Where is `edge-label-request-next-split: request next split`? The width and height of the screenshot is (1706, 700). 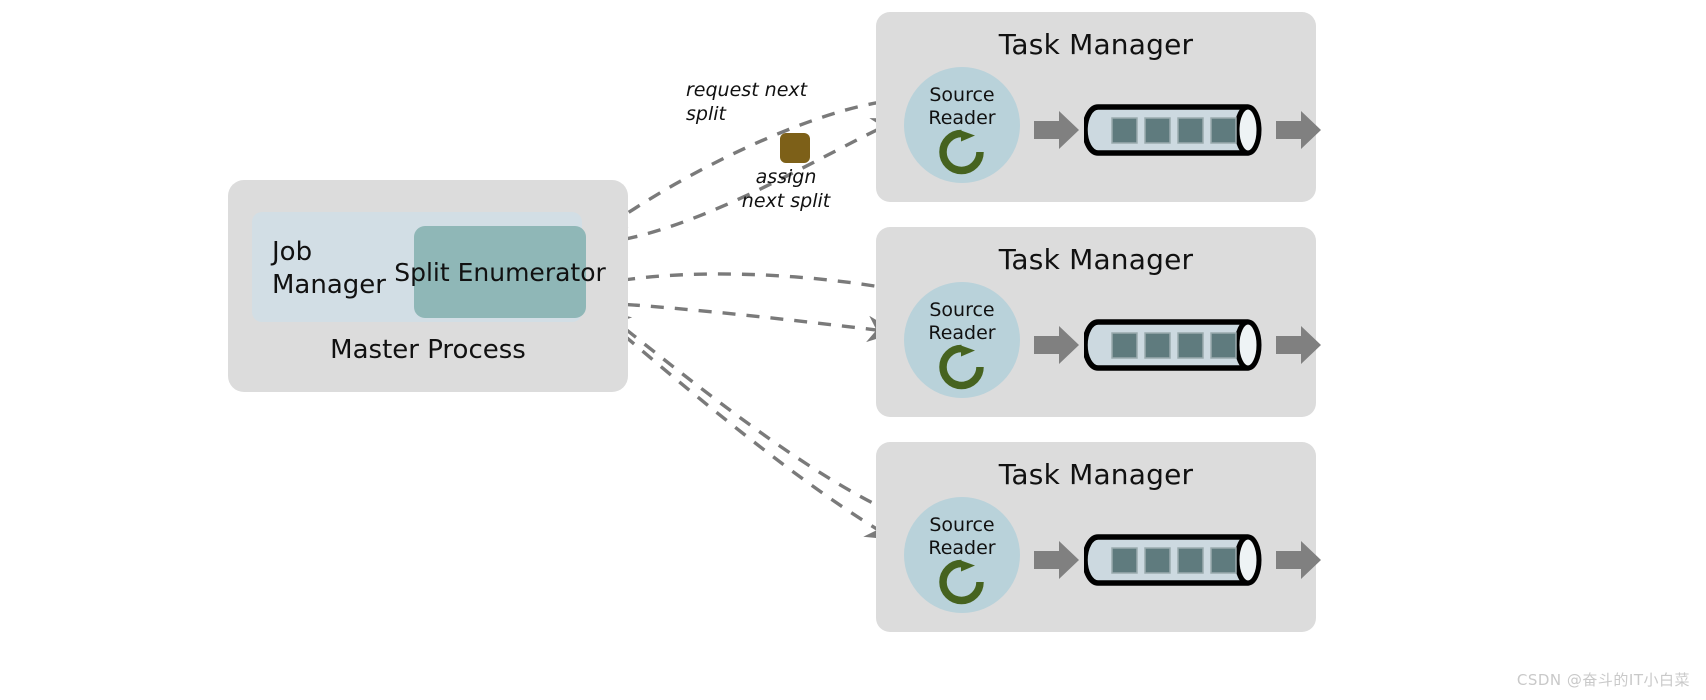 edge-label-request-next-split: request next split is located at coordinates (747, 102).